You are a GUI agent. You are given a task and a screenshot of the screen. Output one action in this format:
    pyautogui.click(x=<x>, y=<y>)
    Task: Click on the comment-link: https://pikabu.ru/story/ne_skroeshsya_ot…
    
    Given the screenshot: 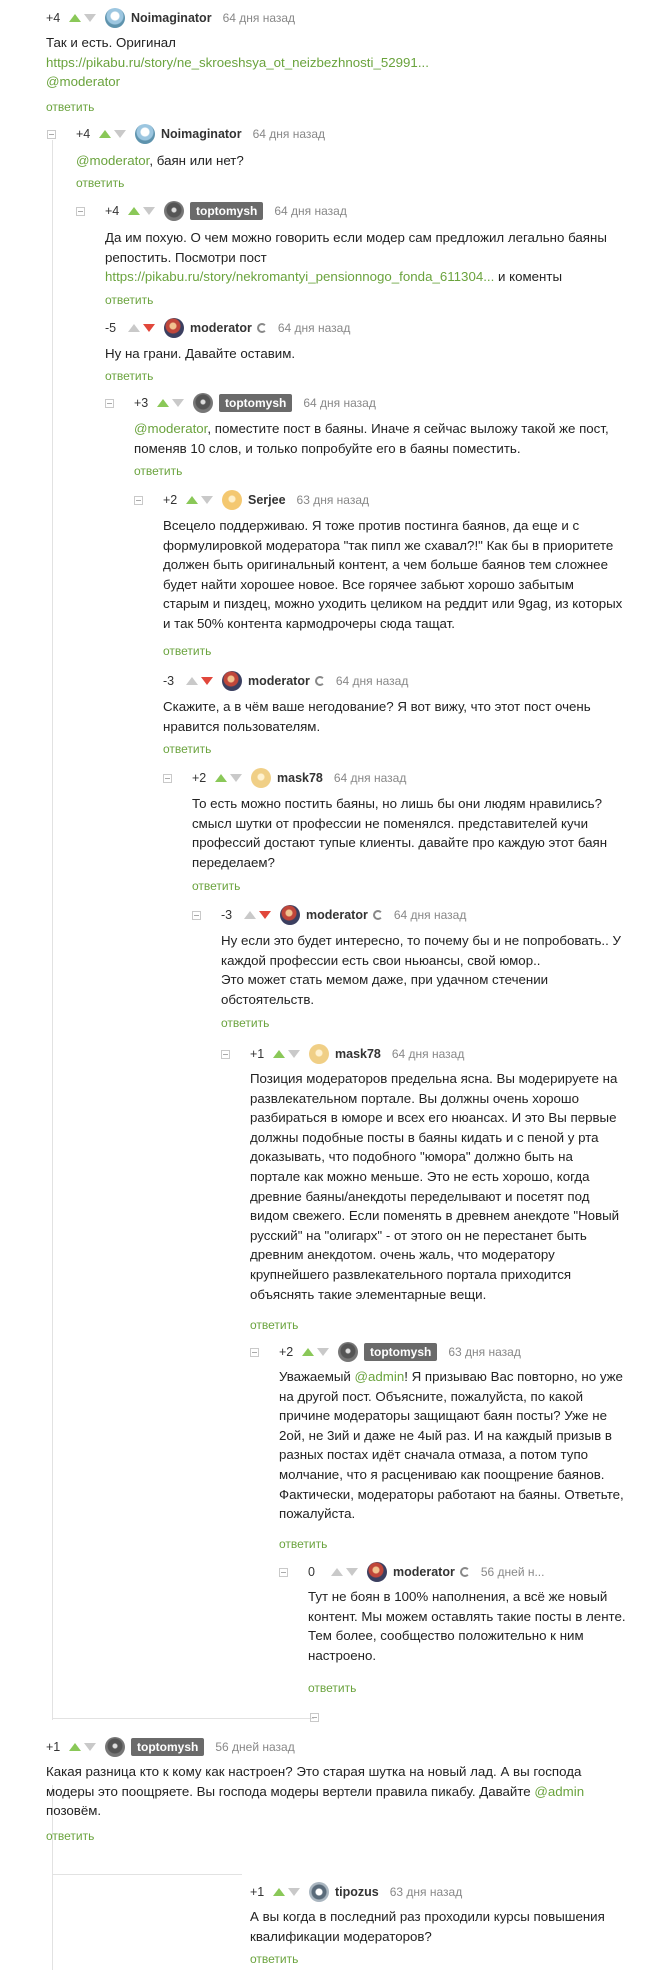 What is the action you would take?
    pyautogui.click(x=237, y=62)
    